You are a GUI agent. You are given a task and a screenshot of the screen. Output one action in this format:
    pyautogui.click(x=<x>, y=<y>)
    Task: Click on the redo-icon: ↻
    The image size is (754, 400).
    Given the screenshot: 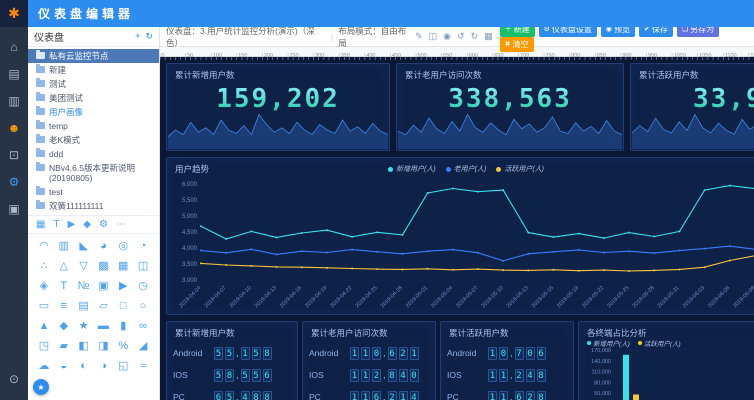 What is the action you would take?
    pyautogui.click(x=475, y=36)
    